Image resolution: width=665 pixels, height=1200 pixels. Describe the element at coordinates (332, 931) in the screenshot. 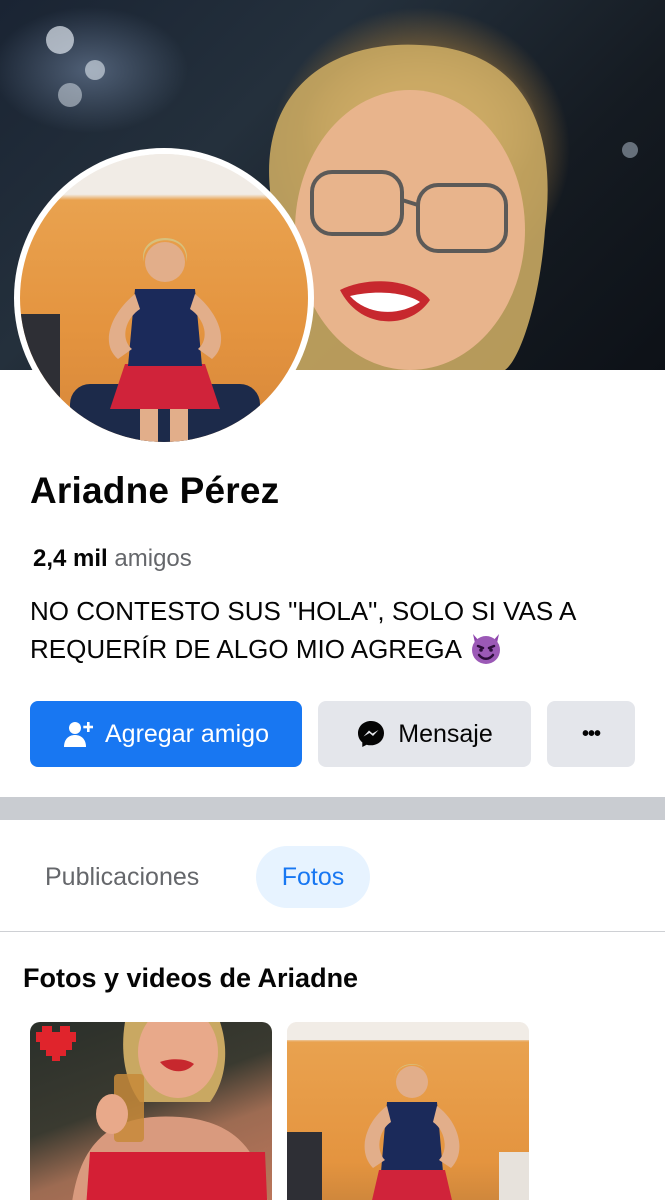

I see `tabs-divider` at that location.